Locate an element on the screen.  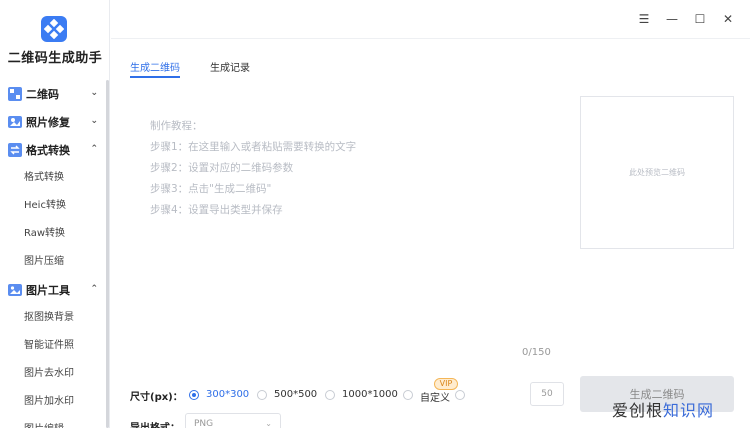
sidebar-item-id-photo: 智能证件照 is located at coordinates (53, 346).